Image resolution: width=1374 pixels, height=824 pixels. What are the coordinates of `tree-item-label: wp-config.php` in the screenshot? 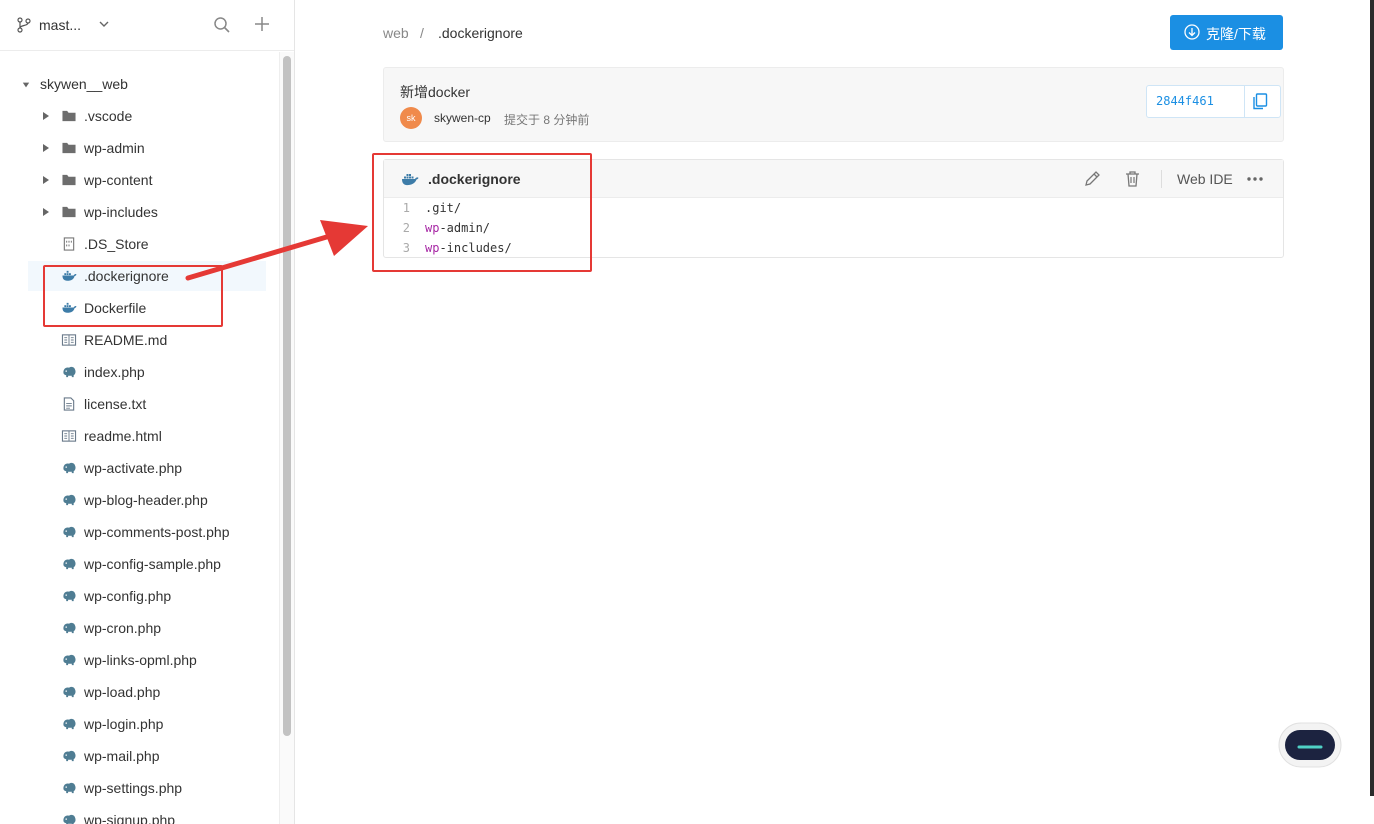 It's located at (128, 596).